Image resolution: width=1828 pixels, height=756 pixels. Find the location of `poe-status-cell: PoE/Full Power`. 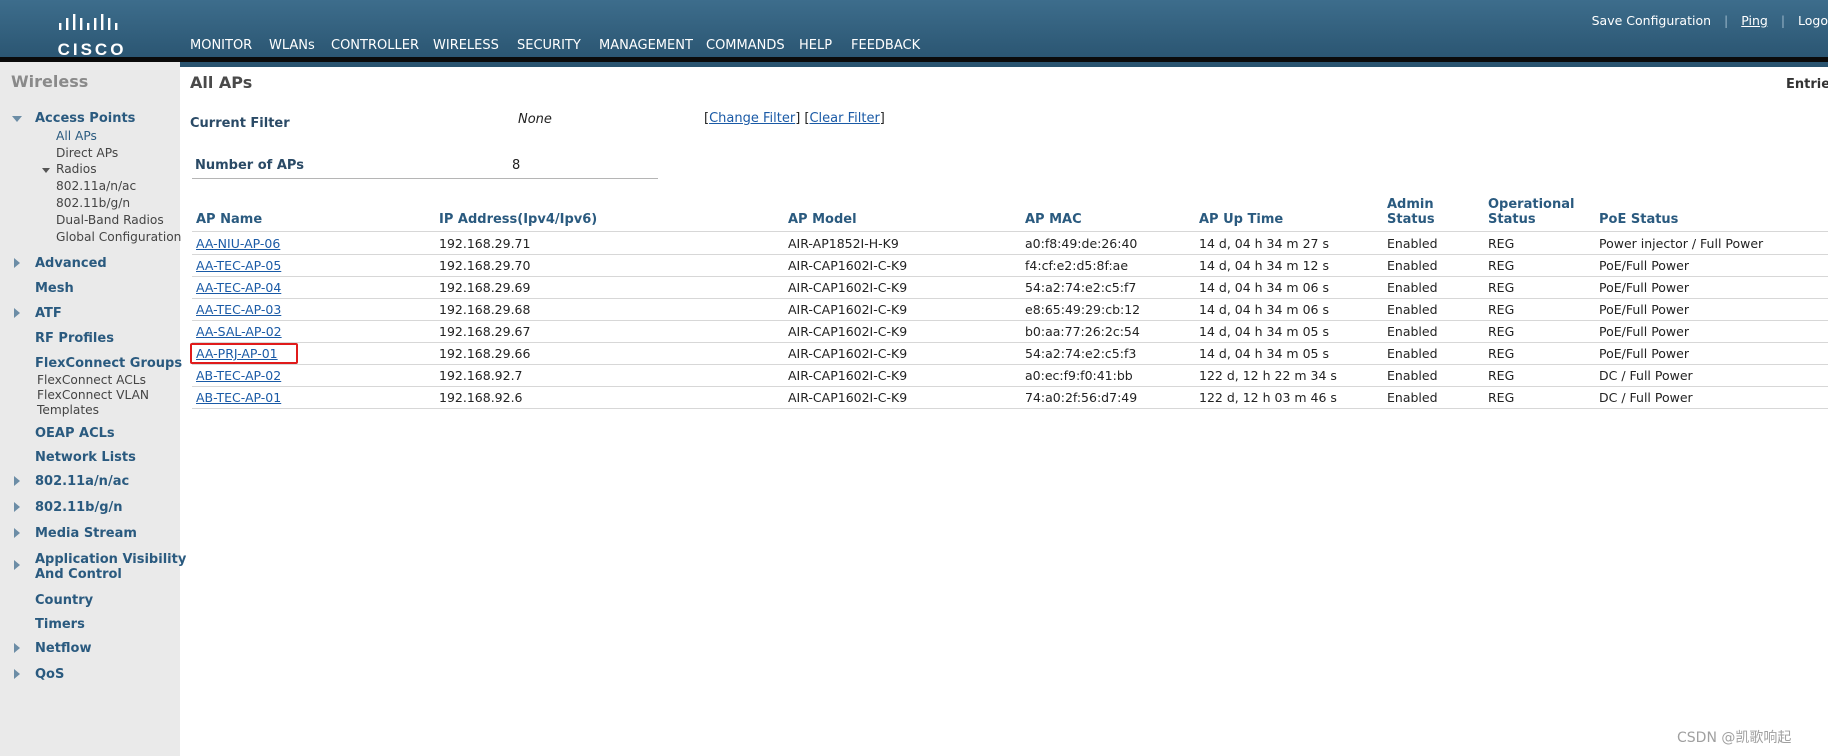

poe-status-cell: PoE/Full Power is located at coordinates (1644, 331).